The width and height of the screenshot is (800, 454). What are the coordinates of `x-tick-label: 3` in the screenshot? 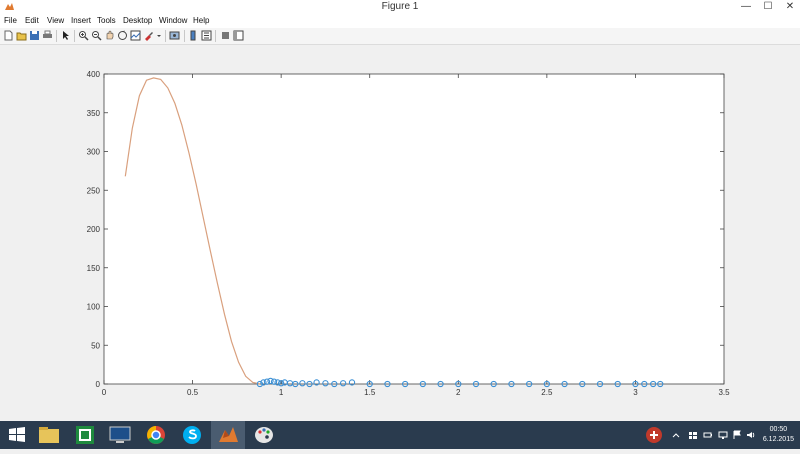 It's located at (635, 392).